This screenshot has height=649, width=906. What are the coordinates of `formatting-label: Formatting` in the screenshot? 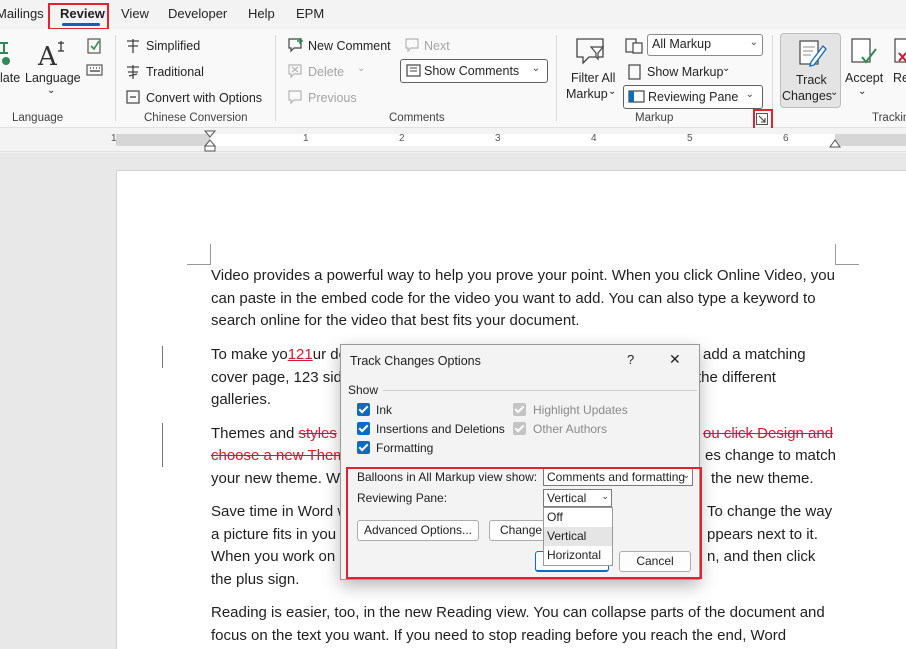 It's located at (405, 448).